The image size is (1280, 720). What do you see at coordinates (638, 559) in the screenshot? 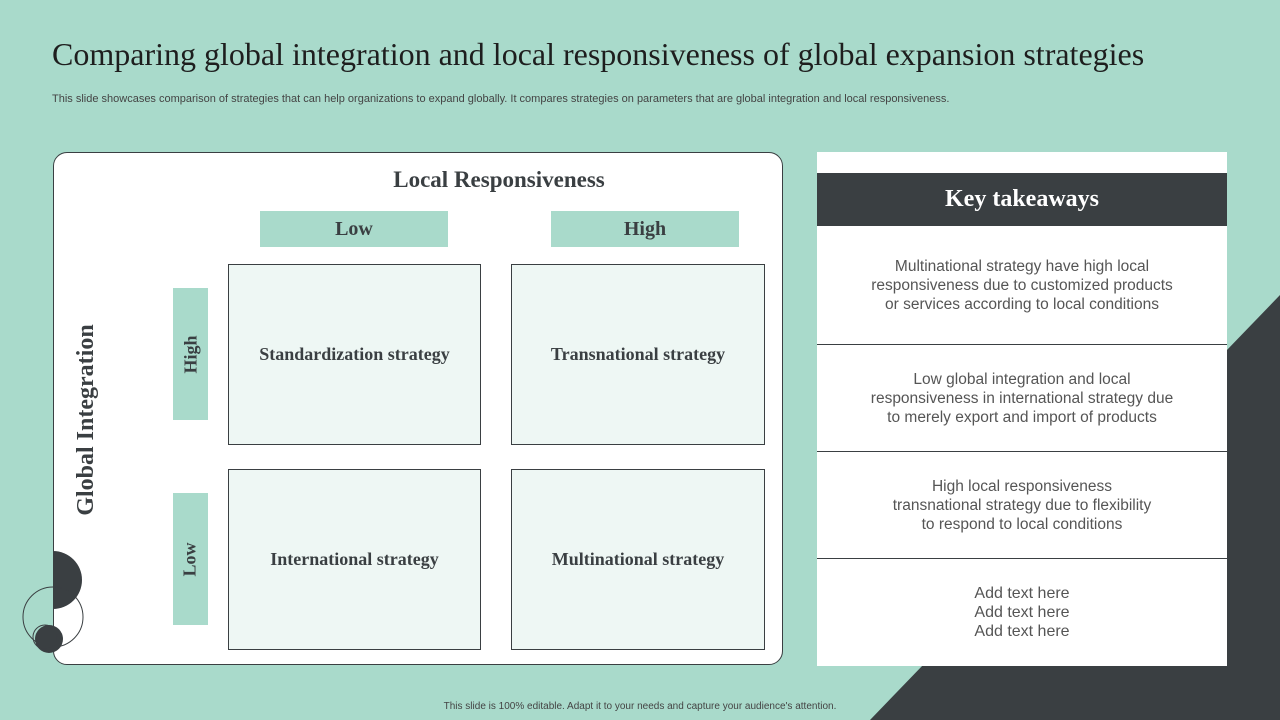
I see `cell-multinational-strategy: Multinational strategy` at bounding box center [638, 559].